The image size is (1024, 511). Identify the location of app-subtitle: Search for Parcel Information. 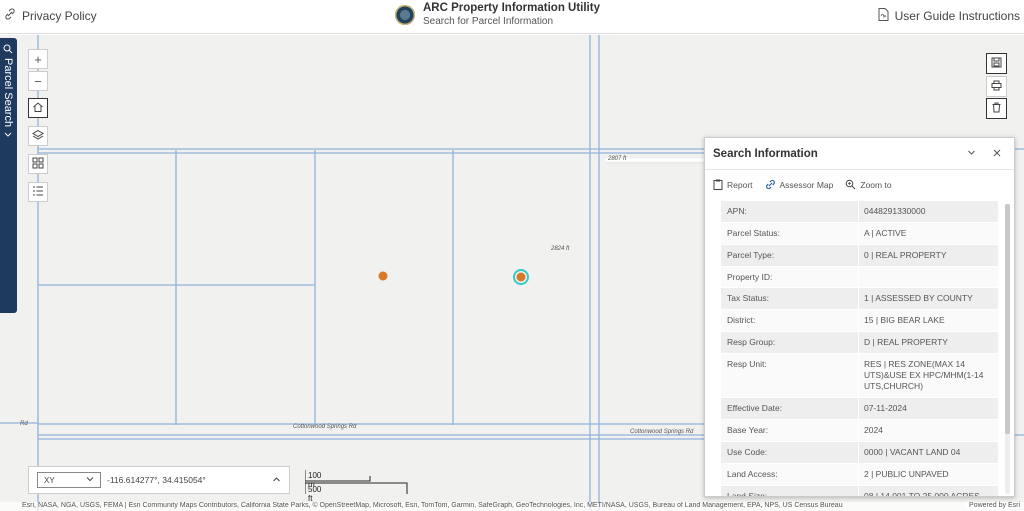
(488, 21).